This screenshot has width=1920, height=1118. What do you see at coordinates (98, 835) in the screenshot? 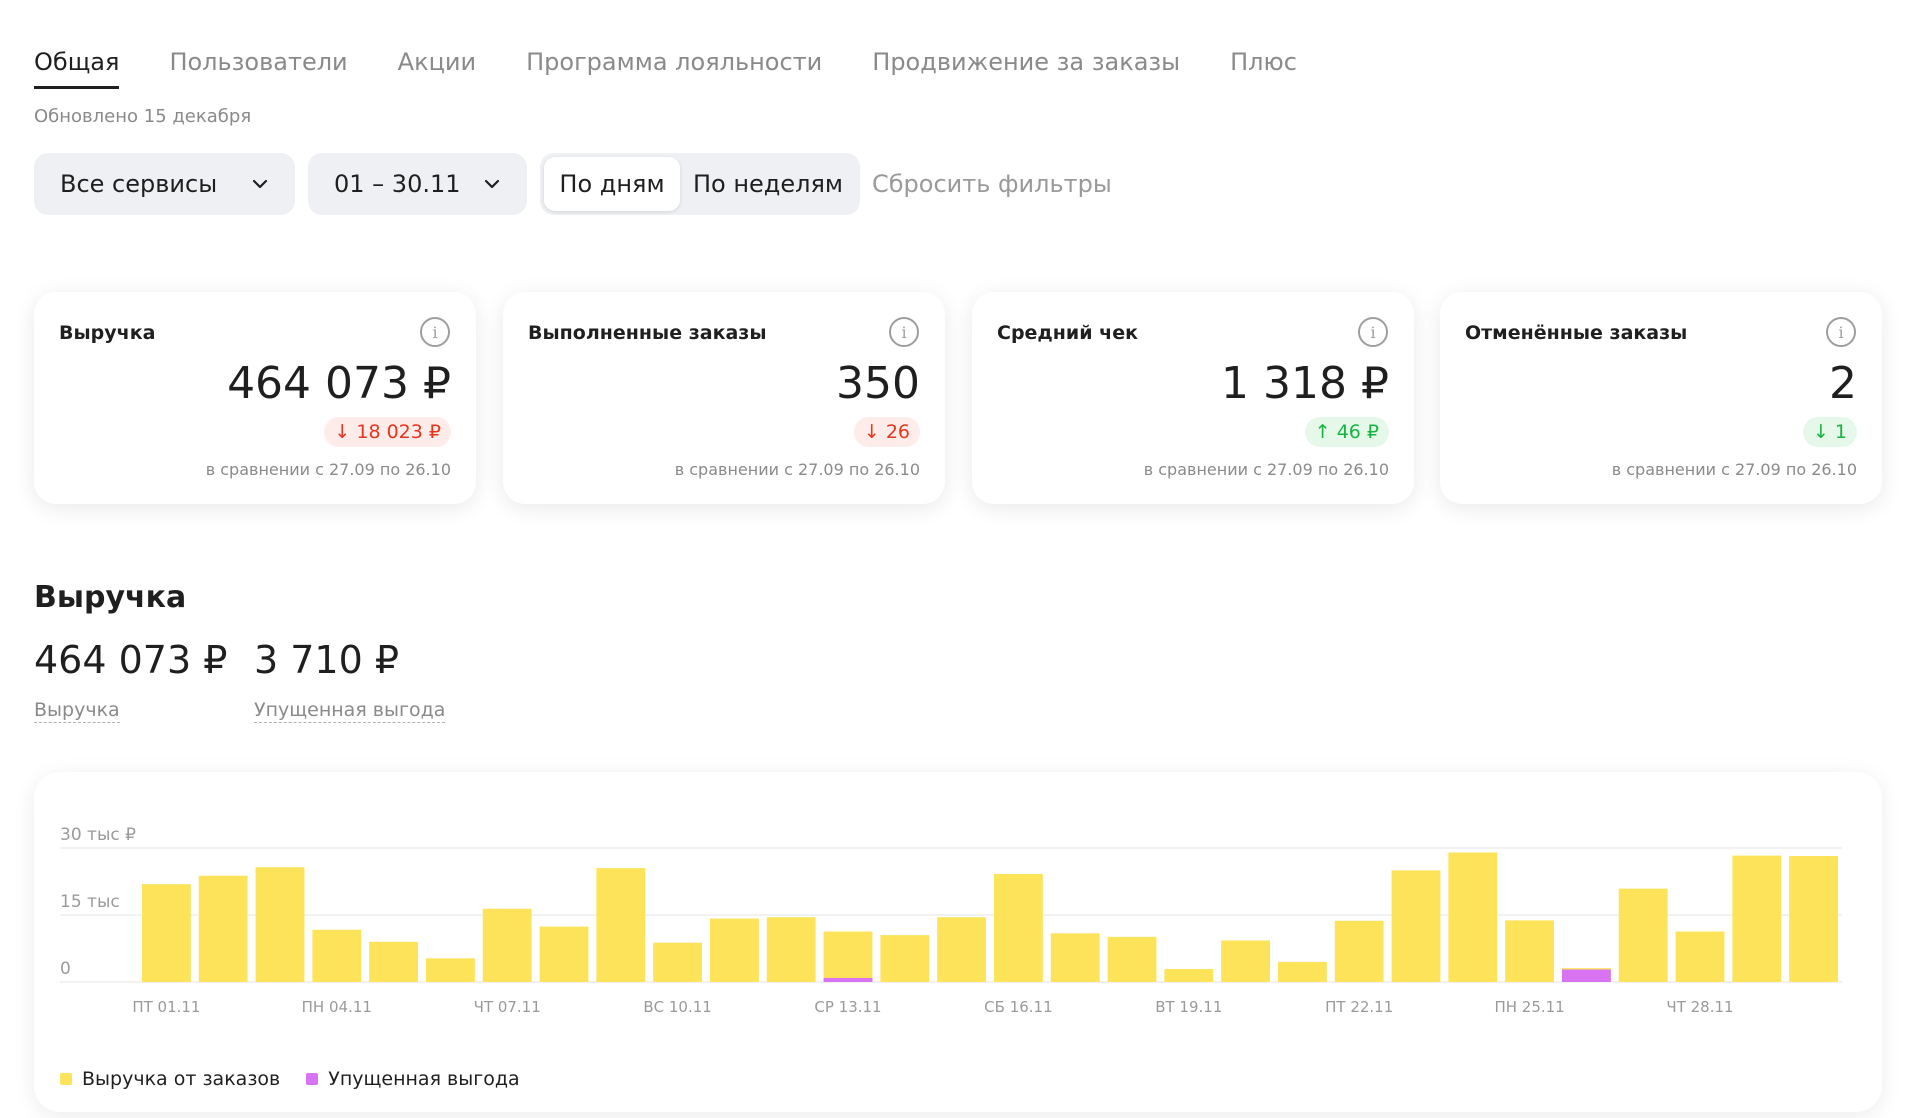
I see `y-tick-label: 30 тыс ₽` at bounding box center [98, 835].